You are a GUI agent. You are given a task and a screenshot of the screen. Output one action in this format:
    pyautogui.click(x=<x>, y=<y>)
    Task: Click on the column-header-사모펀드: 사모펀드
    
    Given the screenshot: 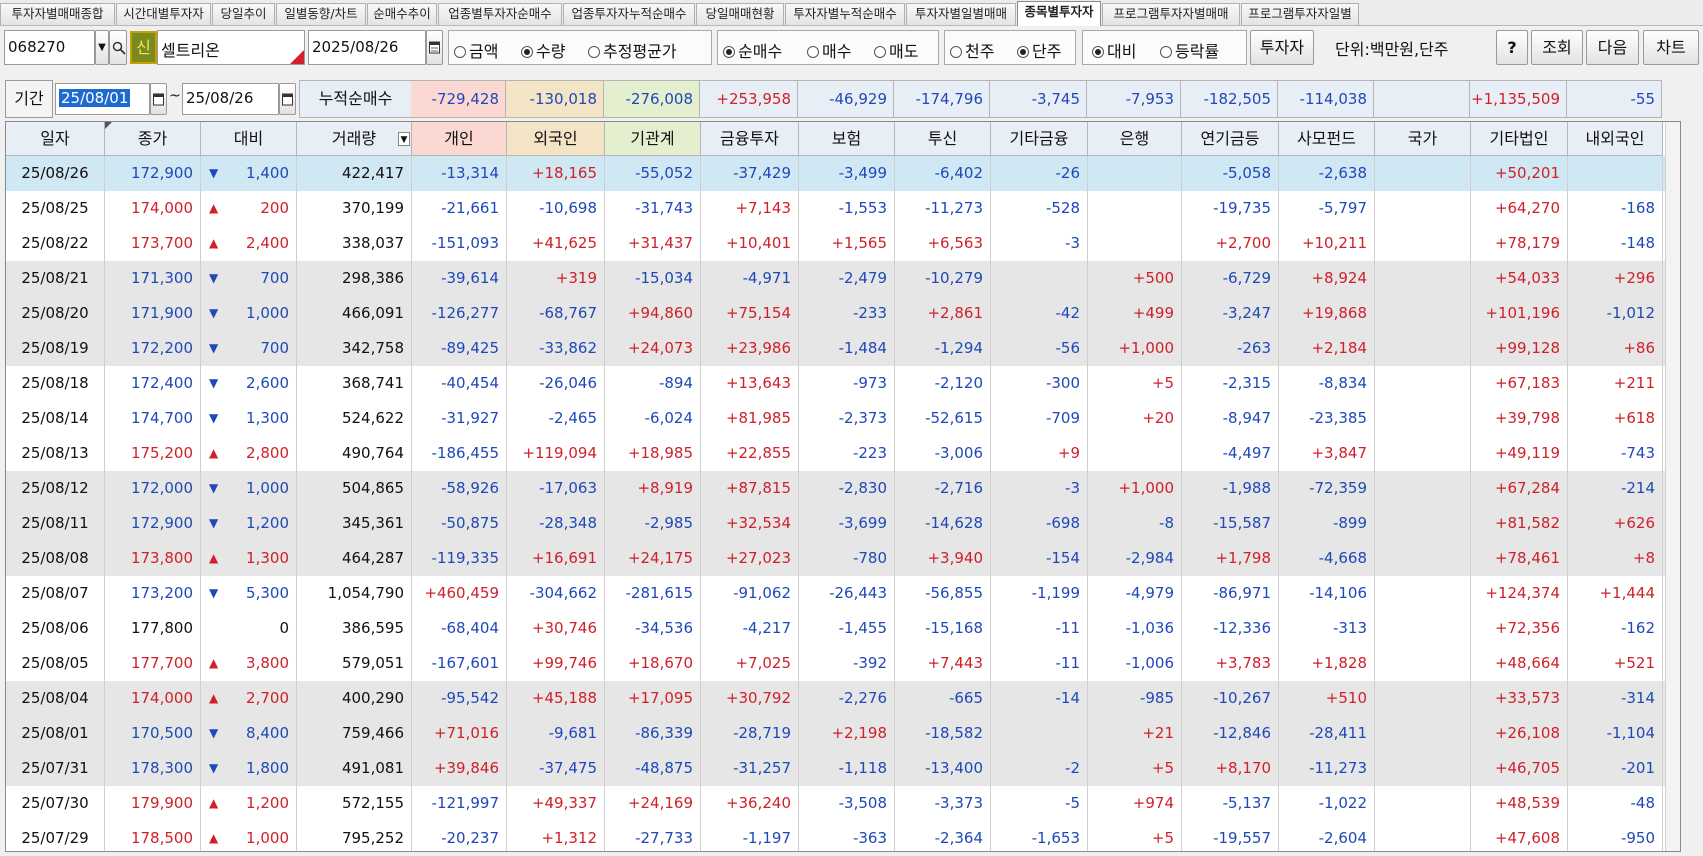 What is the action you would take?
    pyautogui.click(x=1327, y=139)
    